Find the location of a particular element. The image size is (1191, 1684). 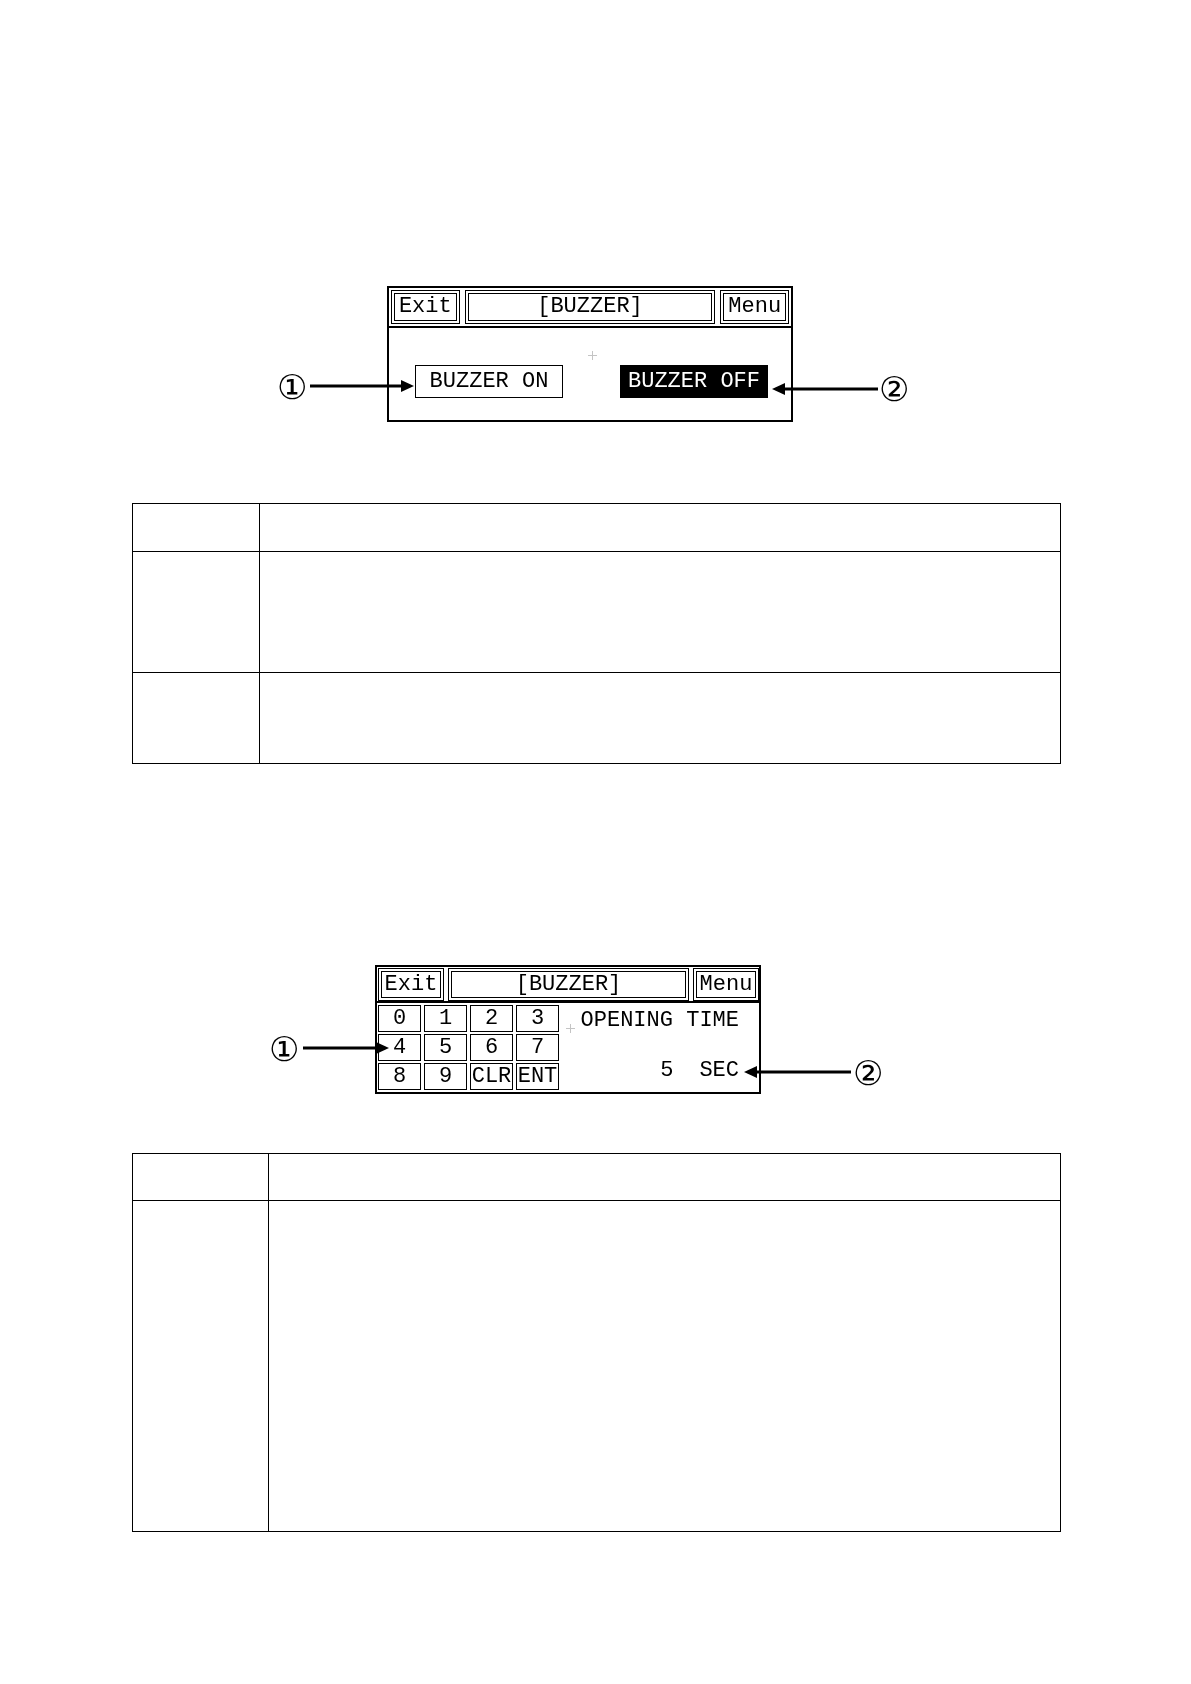

mode-button: BUZZER OFF is located at coordinates (694, 381).